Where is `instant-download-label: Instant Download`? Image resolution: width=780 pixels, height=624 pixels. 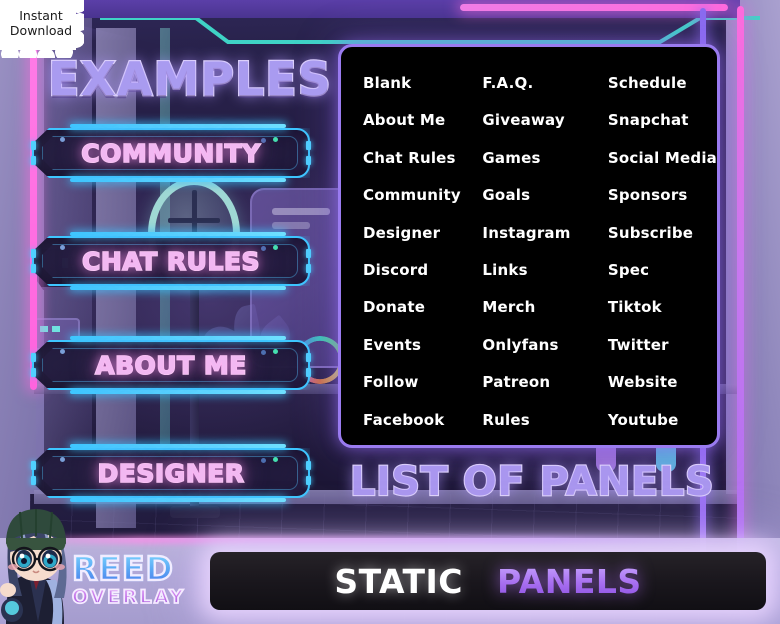
instant-download-label: Instant Download is located at coordinates (41, 23).